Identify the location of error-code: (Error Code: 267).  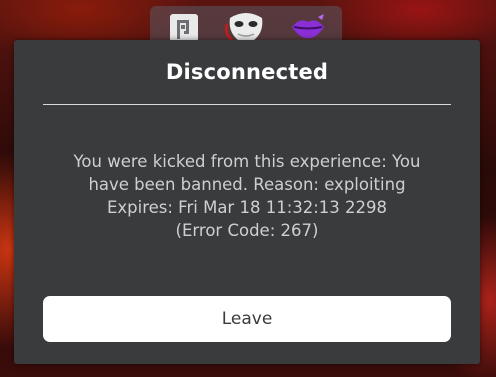
(247, 230).